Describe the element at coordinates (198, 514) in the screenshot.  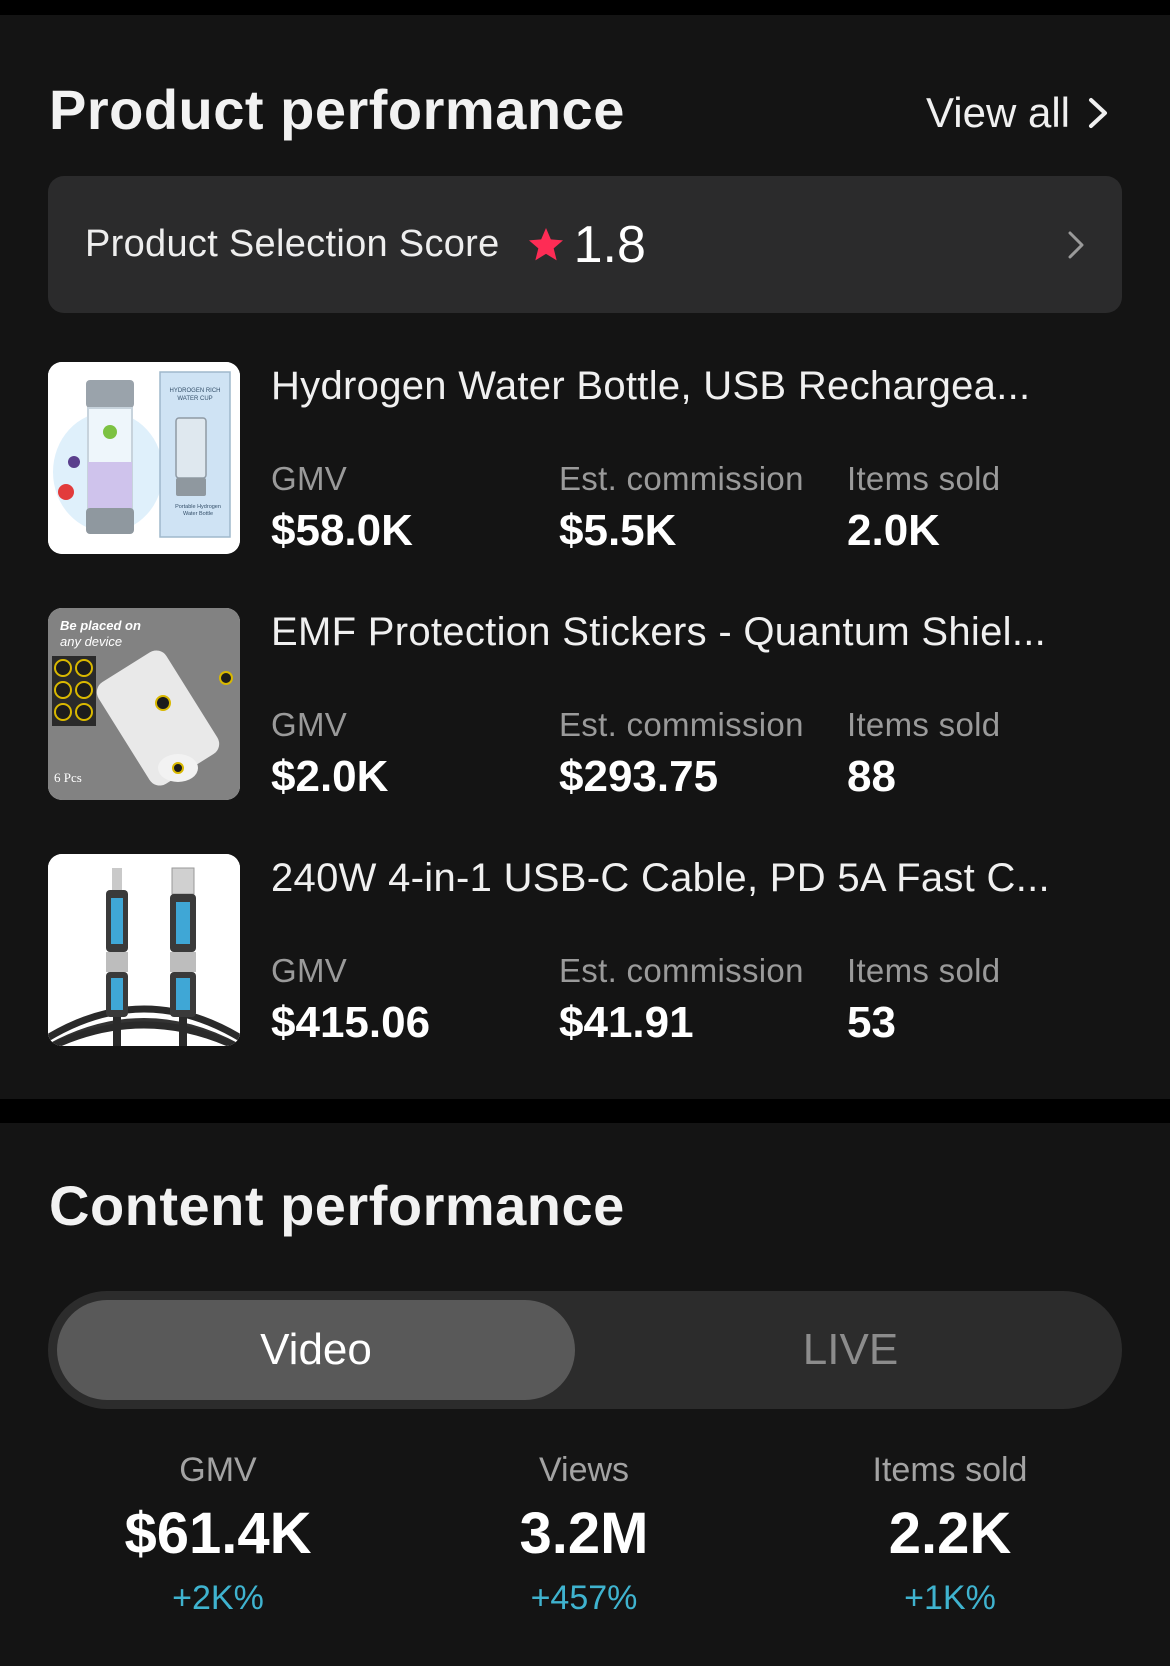
I see `thumb-text: Water Bottle` at that location.